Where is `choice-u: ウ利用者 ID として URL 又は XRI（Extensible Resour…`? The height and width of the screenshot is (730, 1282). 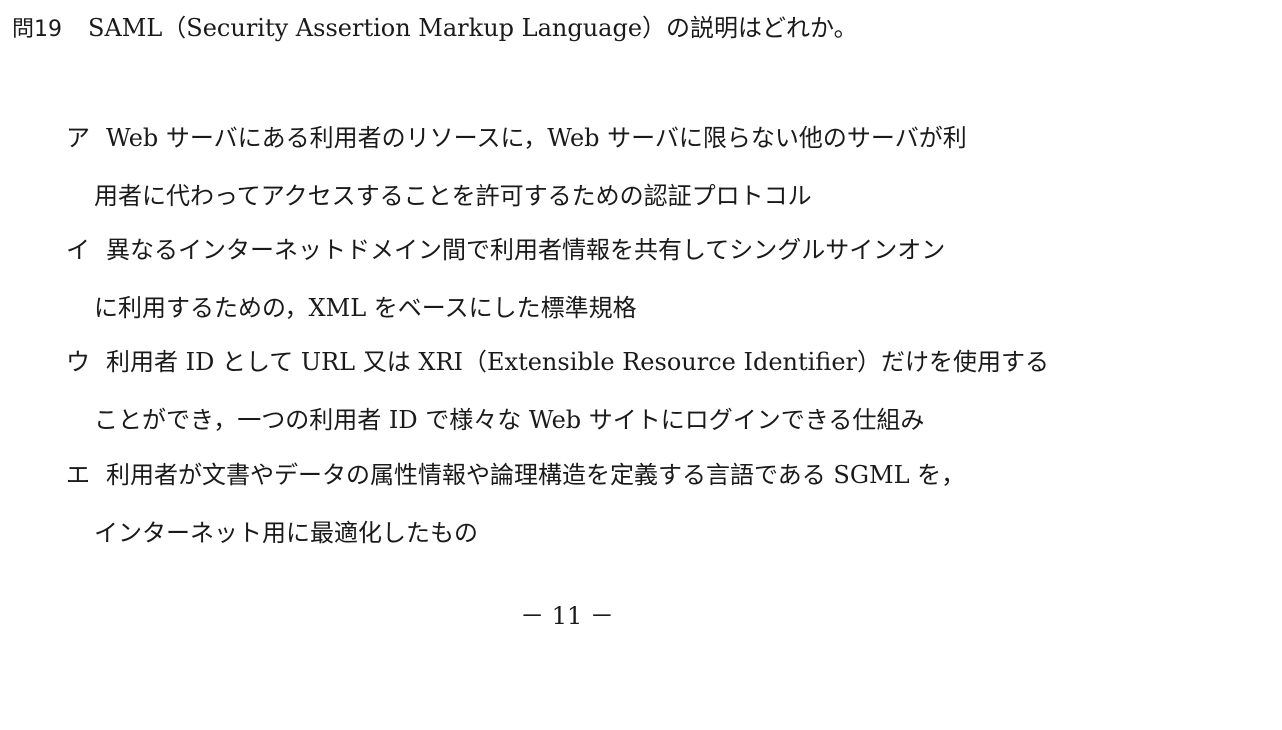
choice-u: ウ利用者 ID として URL 又は XRI（Extensible Resour… is located at coordinates (557, 391).